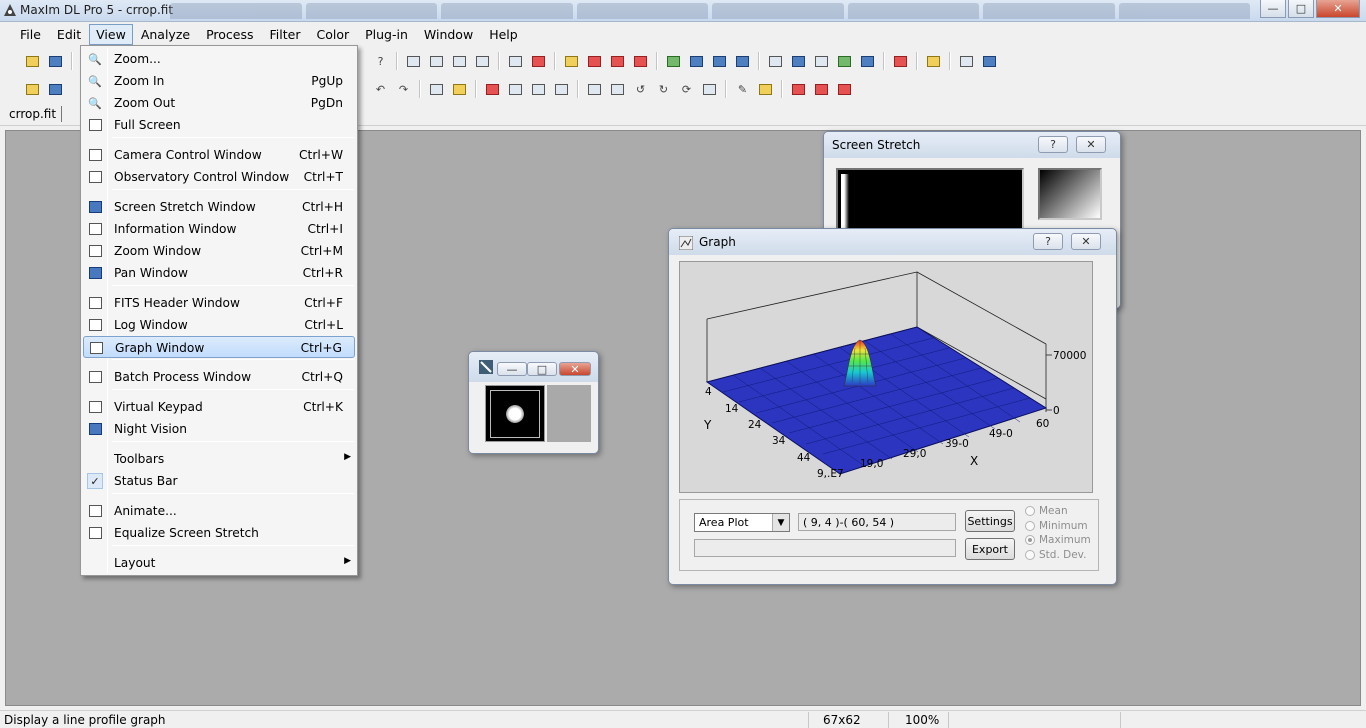  I want to click on histogram-icon, so click(673, 61).